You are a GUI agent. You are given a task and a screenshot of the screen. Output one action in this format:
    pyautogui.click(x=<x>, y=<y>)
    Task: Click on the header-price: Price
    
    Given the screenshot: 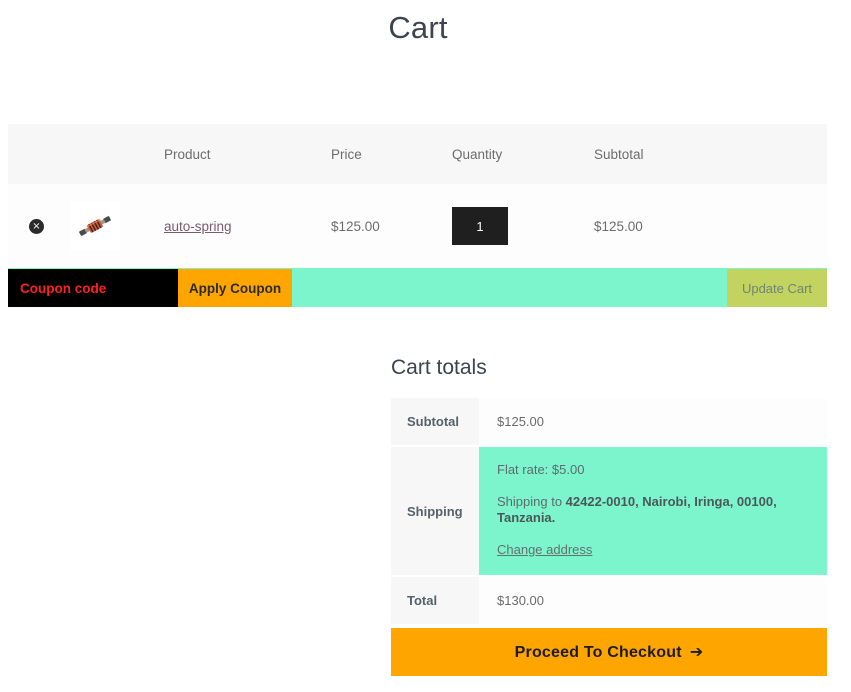 What is the action you would take?
    pyautogui.click(x=346, y=154)
    